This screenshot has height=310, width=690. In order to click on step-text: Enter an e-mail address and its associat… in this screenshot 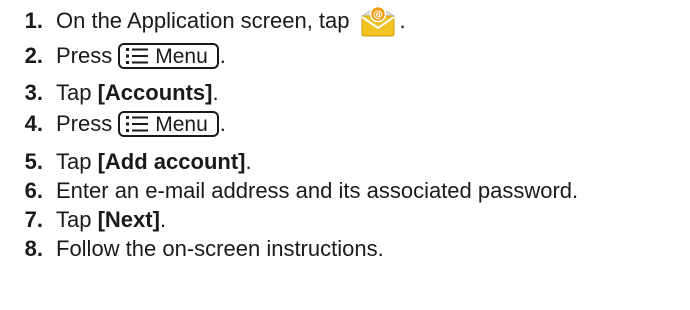, I will do `click(317, 190)`.